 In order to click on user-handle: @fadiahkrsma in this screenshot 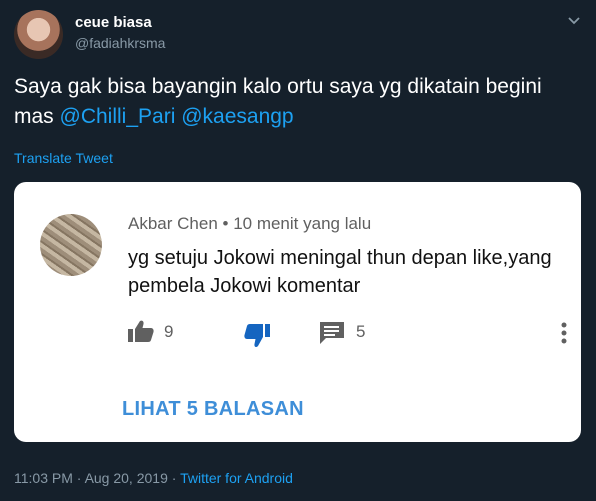, I will do `click(120, 43)`.